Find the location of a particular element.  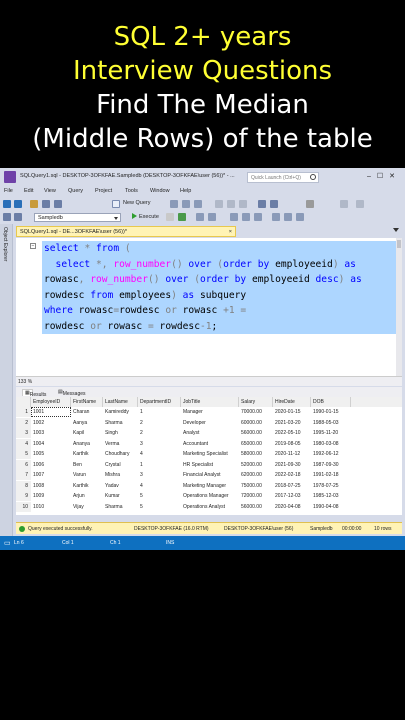

table-cell: 1980-03-08 is located at coordinates (331, 444).